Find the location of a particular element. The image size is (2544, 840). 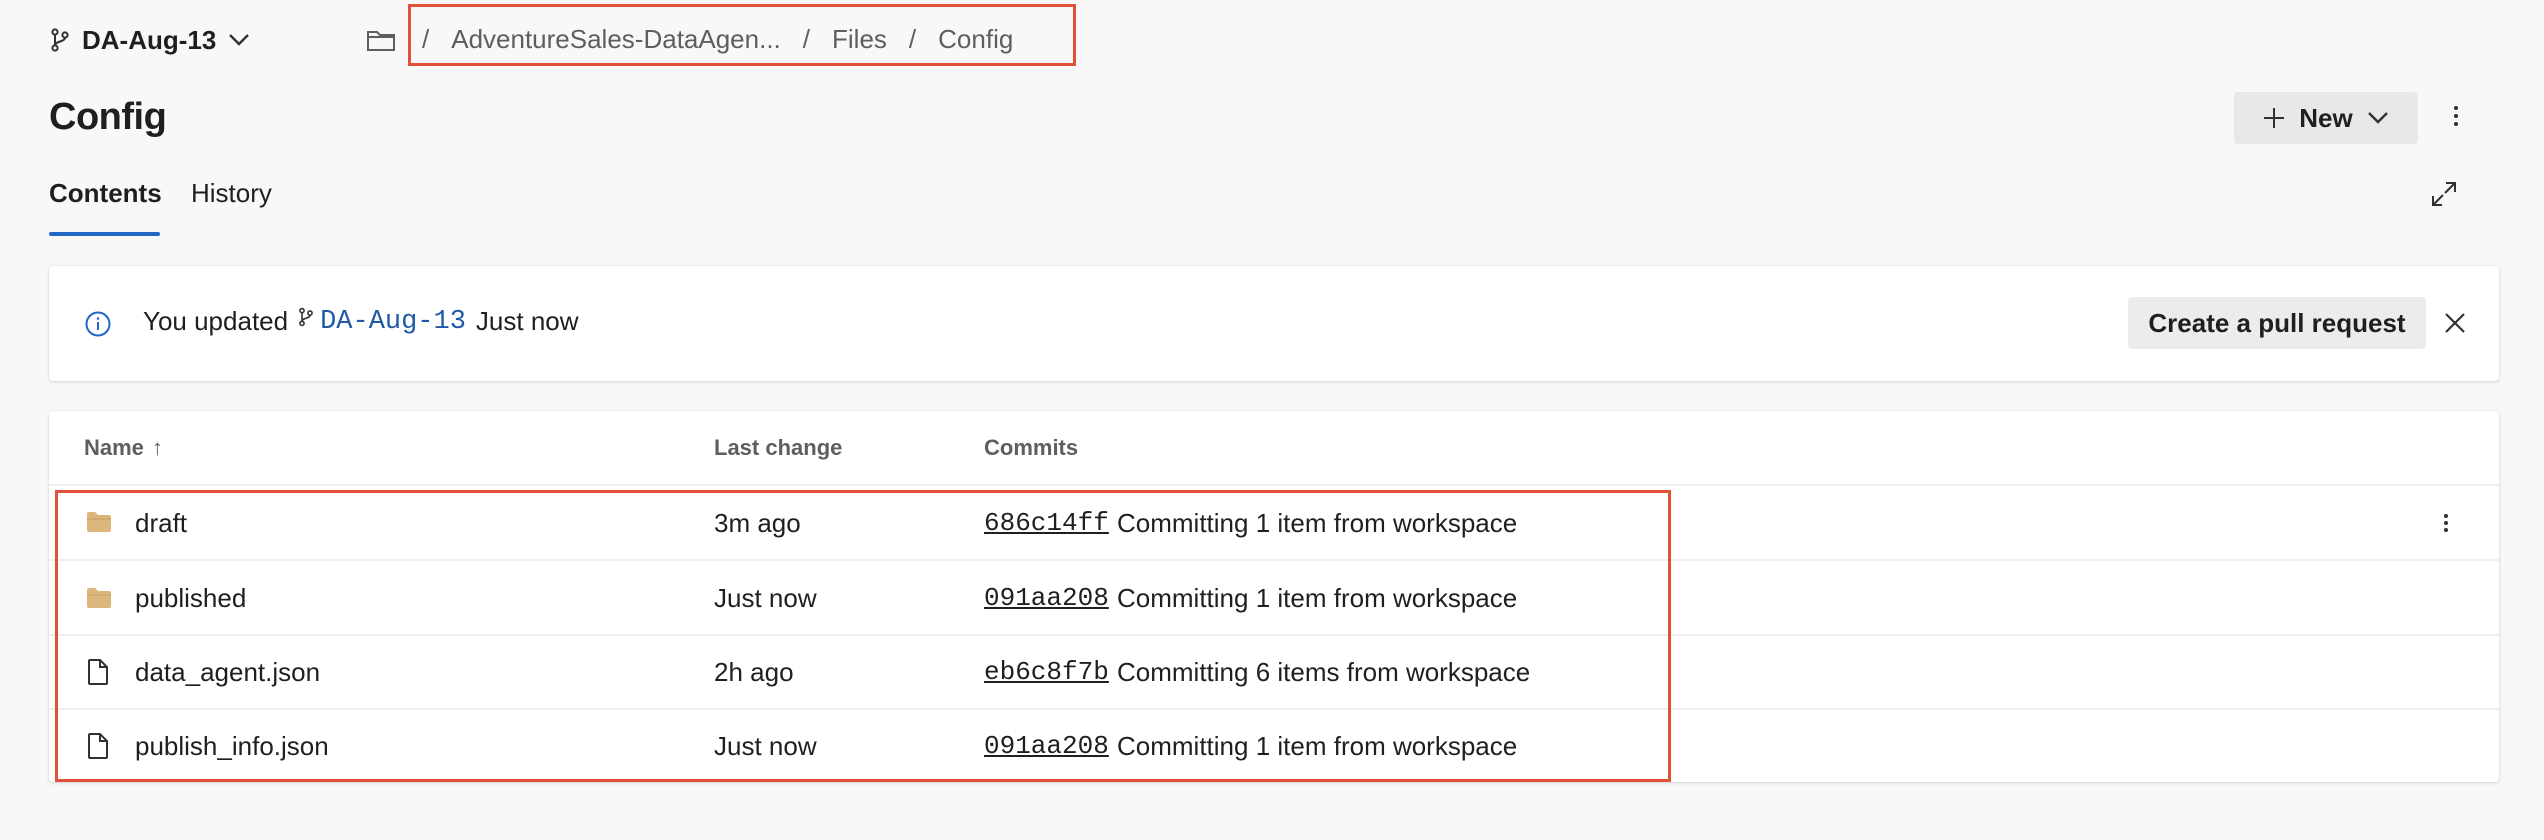

folder-outline-icon is located at coordinates (381, 40).